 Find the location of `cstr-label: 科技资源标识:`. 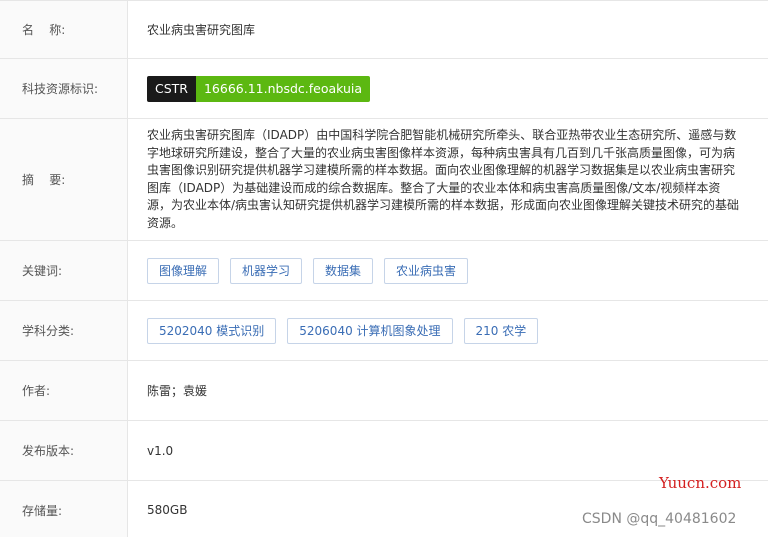

cstr-label: 科技资源标识: is located at coordinates (64, 88).